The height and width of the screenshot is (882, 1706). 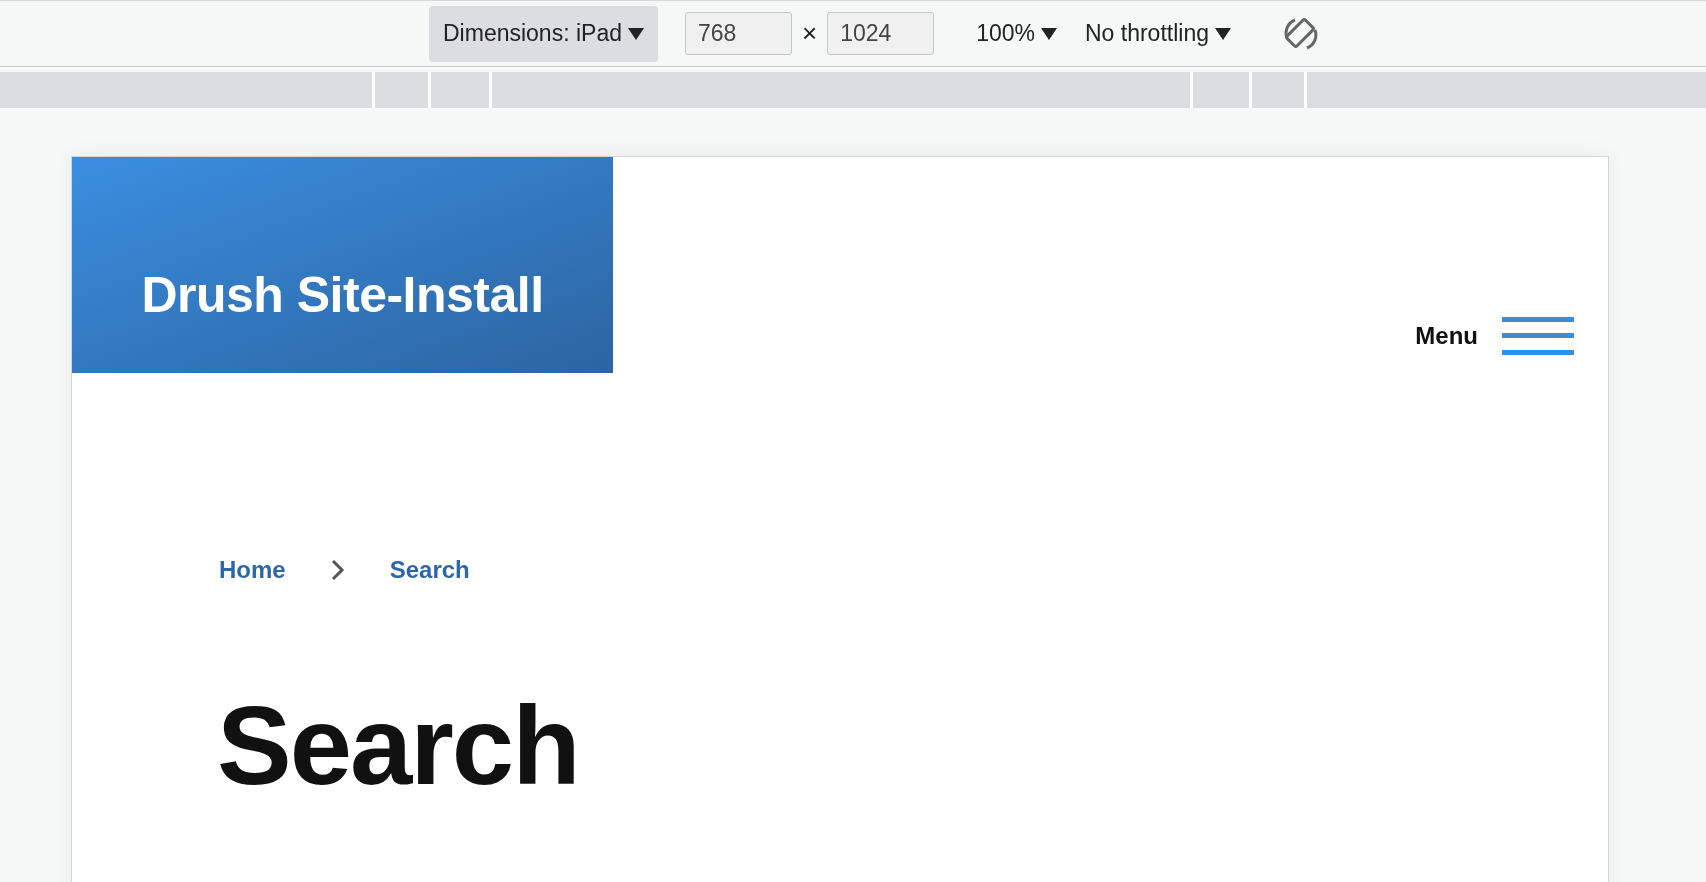 What do you see at coordinates (1016, 33) in the screenshot?
I see `zoom-dropdown: 100%` at bounding box center [1016, 33].